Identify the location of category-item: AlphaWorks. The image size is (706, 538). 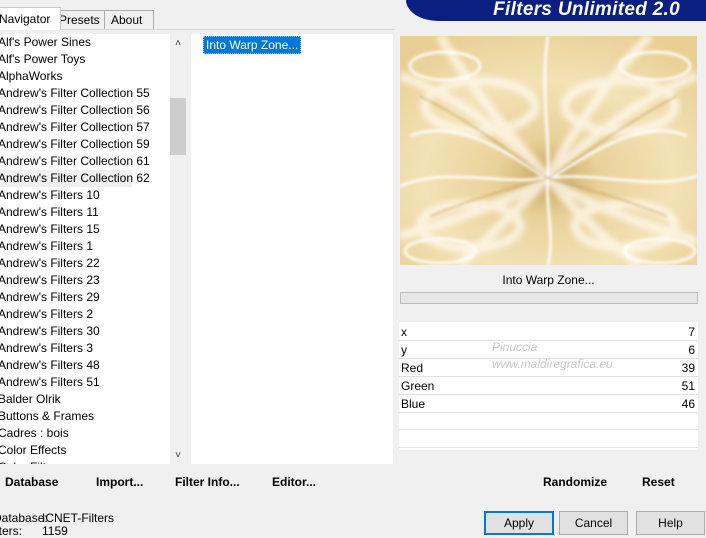
(85, 76).